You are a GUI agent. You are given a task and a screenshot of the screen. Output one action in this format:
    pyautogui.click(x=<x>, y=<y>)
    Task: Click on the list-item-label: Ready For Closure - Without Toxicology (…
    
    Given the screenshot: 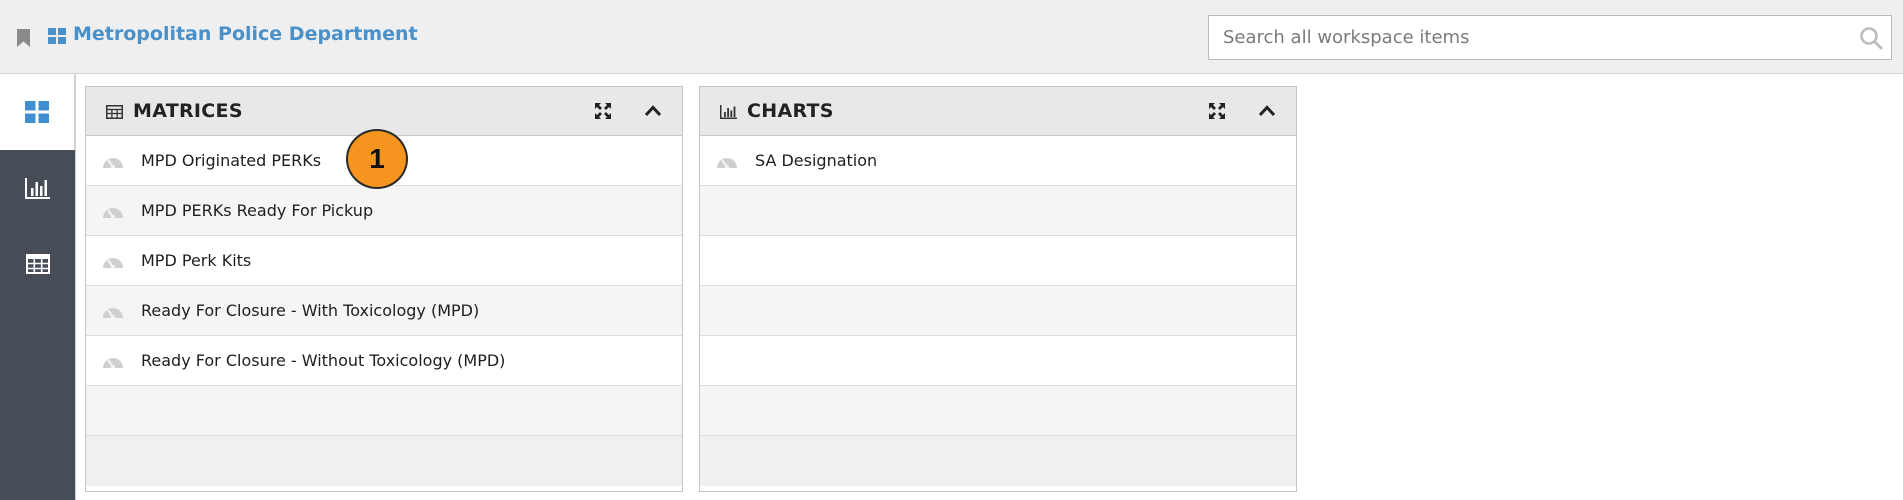 What is the action you would take?
    pyautogui.click(x=323, y=360)
    